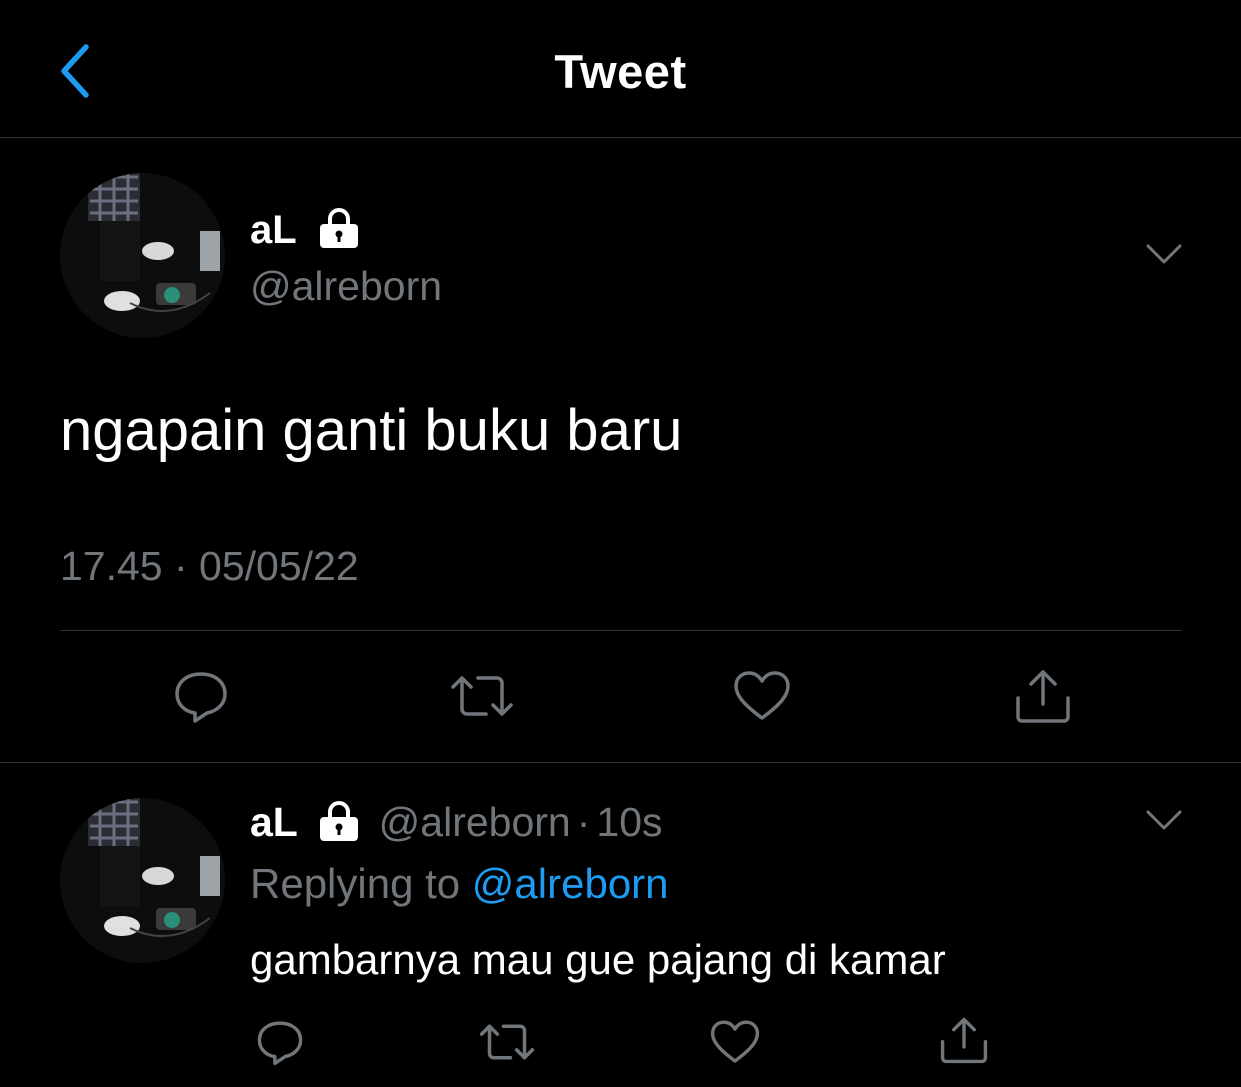  I want to click on avatar, so click(142, 255).